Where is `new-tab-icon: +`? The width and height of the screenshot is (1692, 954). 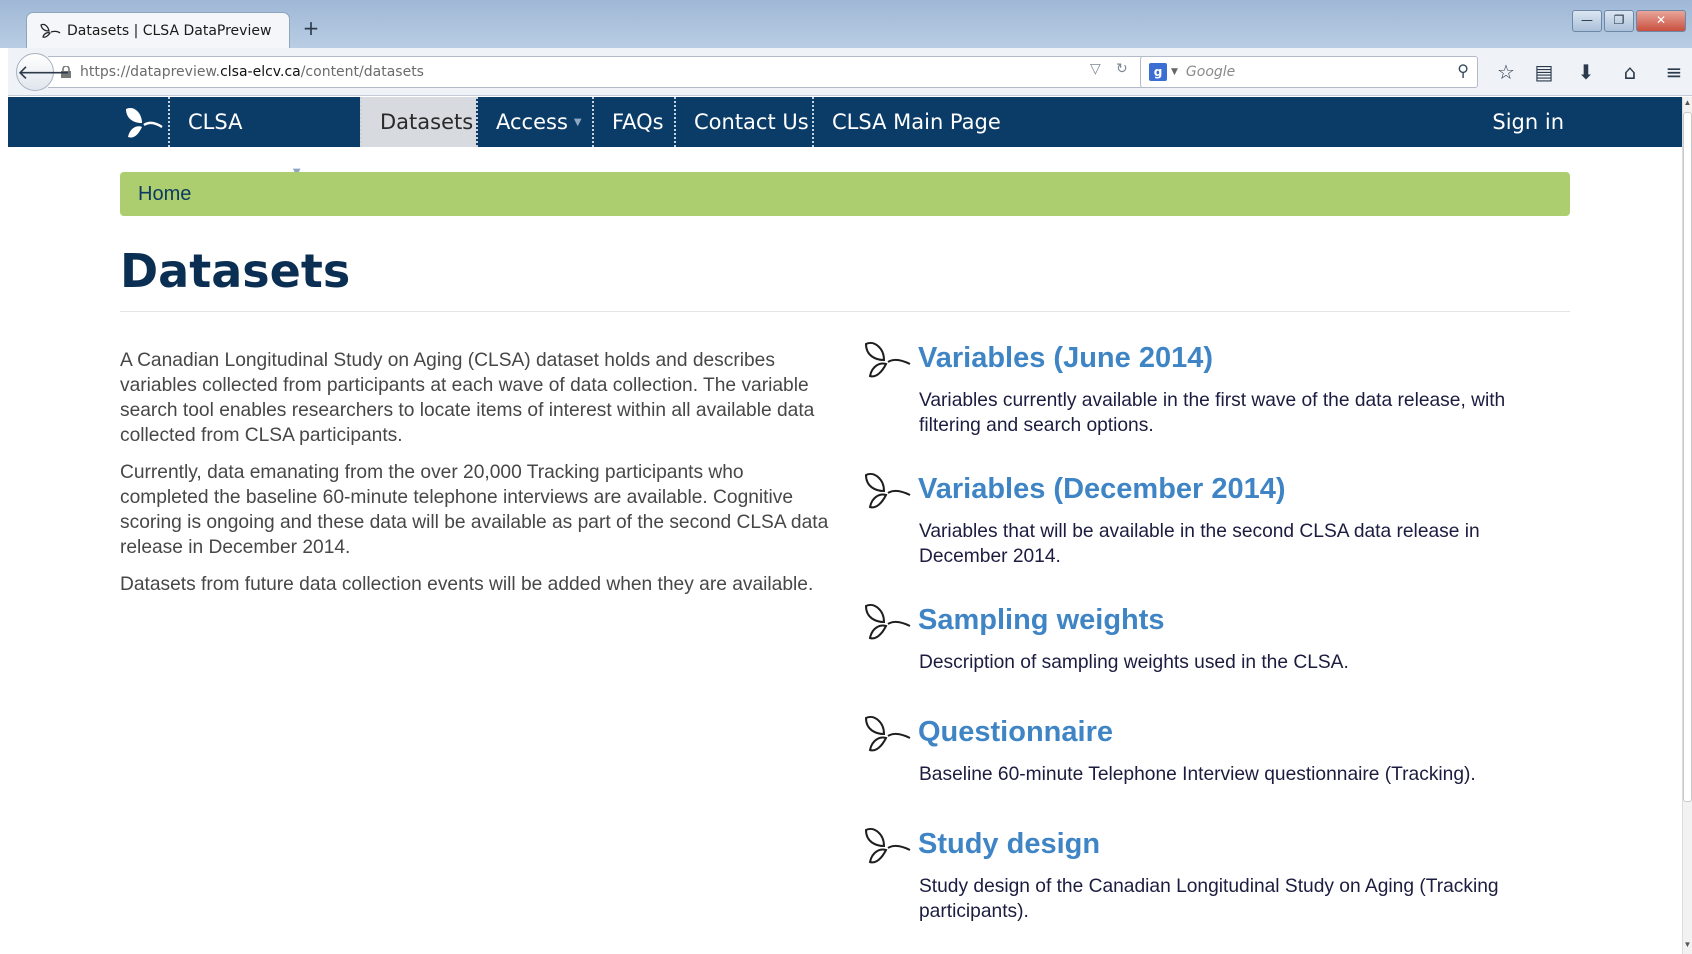 new-tab-icon: + is located at coordinates (311, 29).